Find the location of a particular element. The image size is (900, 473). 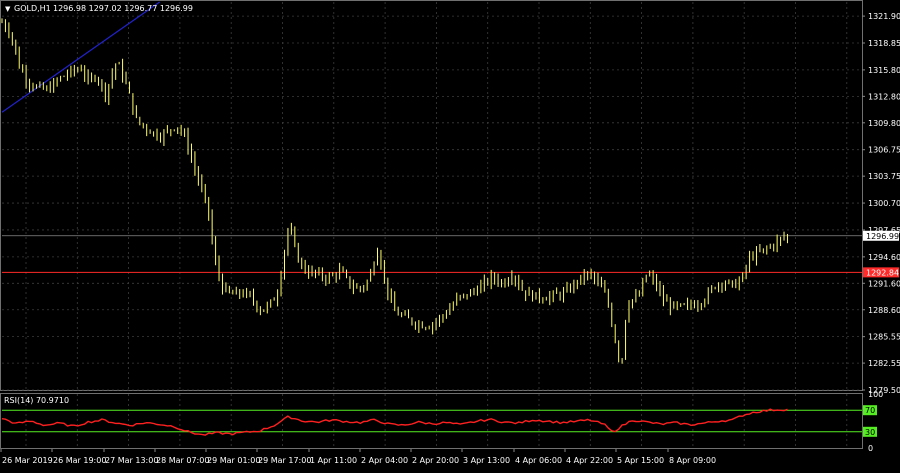

price-tick-label: 1306.75 is located at coordinates (884, 150).